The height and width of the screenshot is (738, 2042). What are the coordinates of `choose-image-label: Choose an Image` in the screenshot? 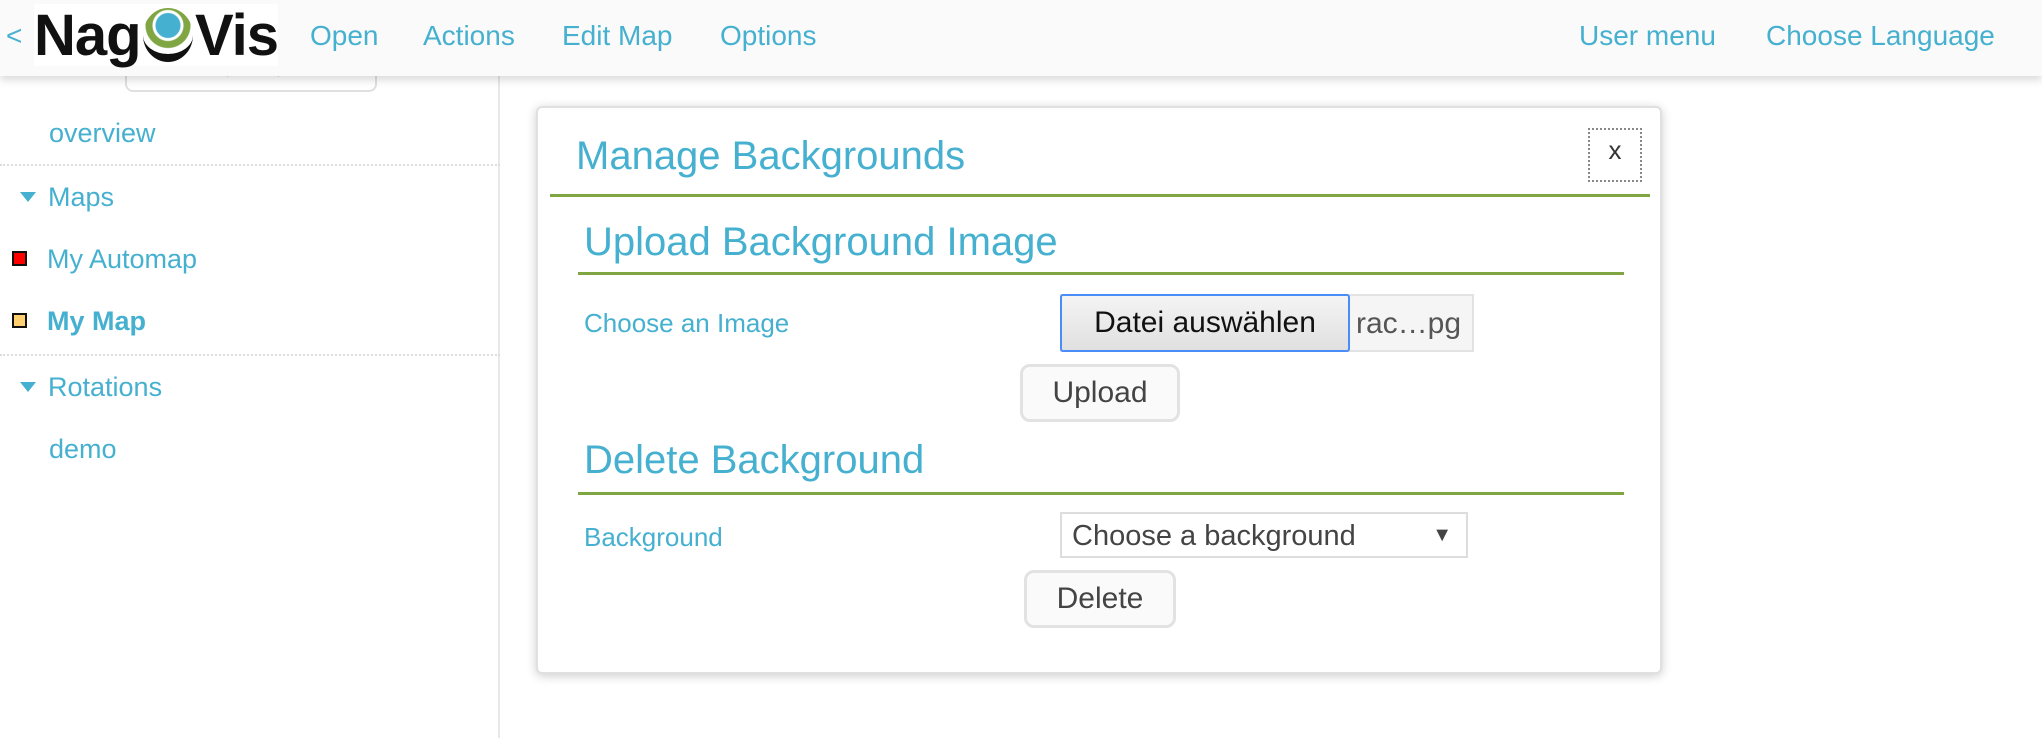 It's located at (687, 323).